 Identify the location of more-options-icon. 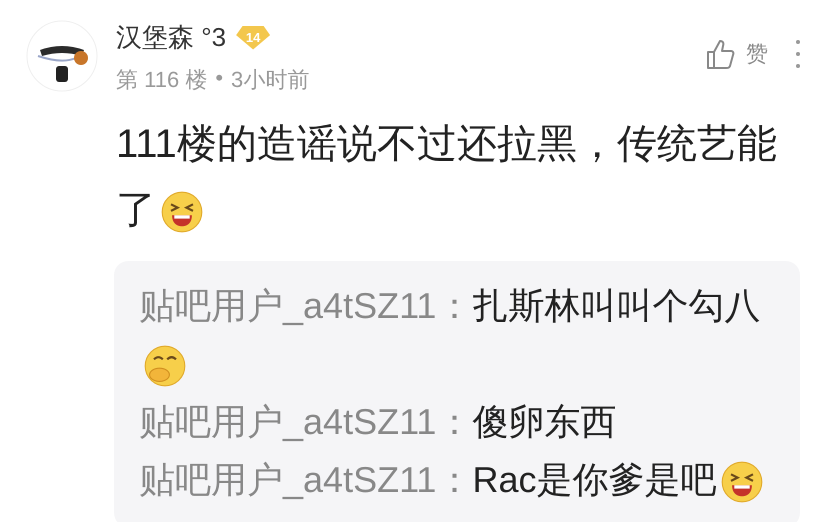
(798, 54).